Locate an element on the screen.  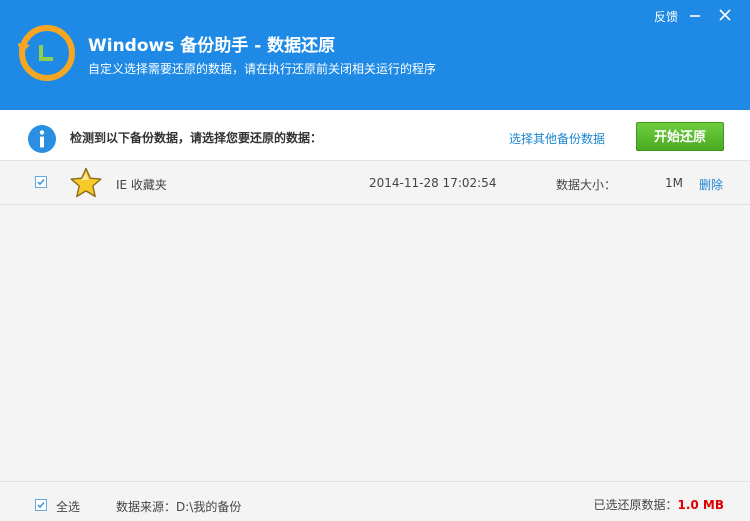
select-all-label: 全选 is located at coordinates (68, 506).